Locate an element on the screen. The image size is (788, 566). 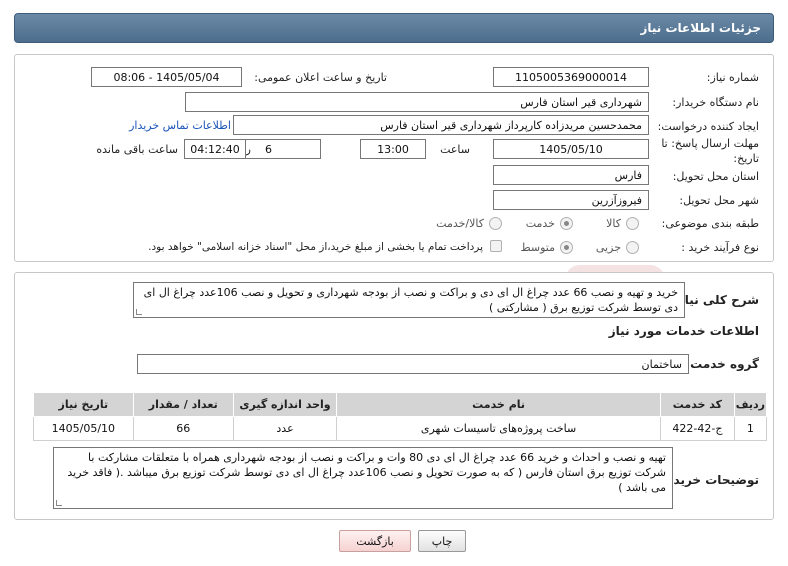
services-section-title: اطلاعات خدمات مورد نیاز is located at coordinates (683, 331).